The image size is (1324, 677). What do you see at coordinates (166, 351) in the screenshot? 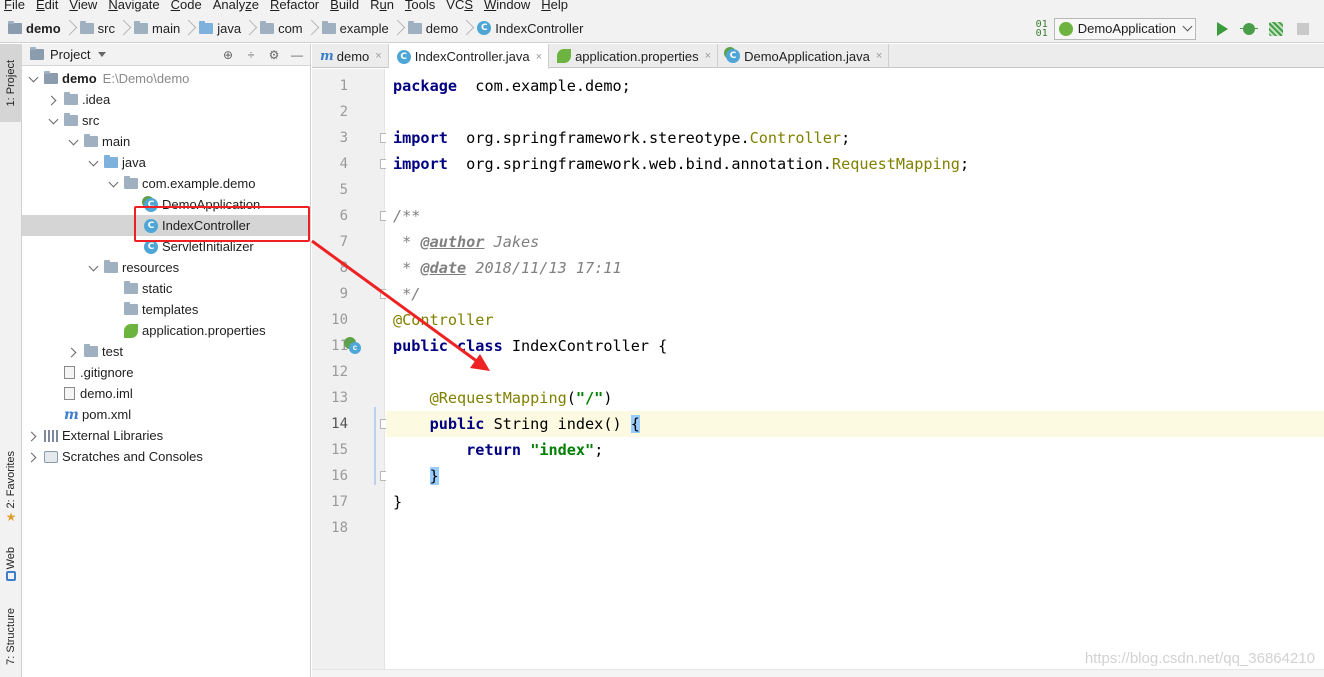
I see `tree-item: test` at bounding box center [166, 351].